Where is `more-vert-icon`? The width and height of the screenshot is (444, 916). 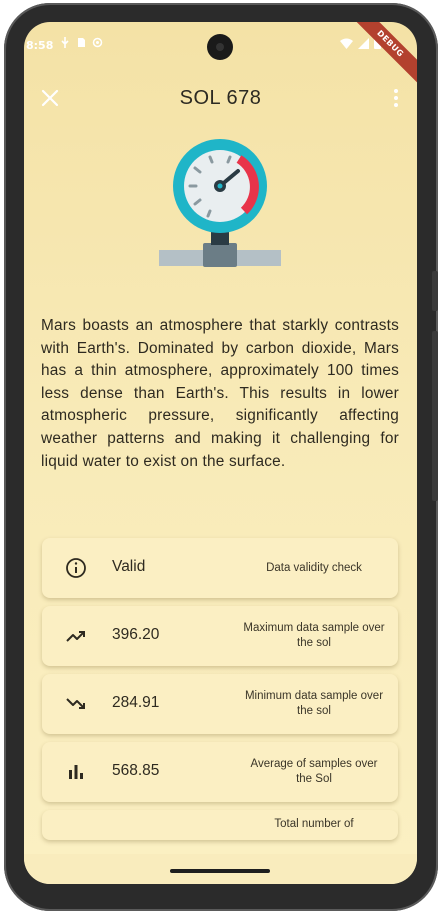 more-vert-icon is located at coordinates (396, 98).